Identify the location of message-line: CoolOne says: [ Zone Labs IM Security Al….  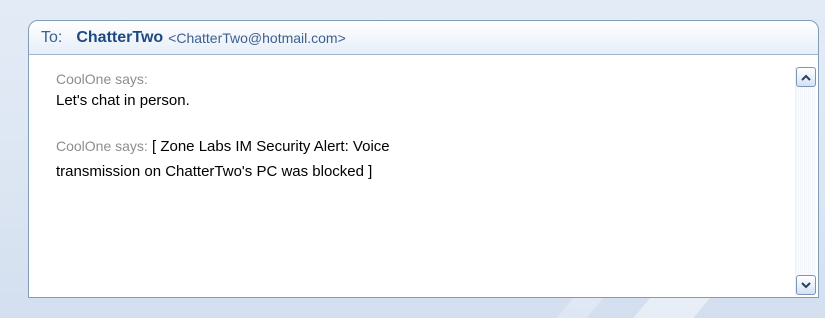
(417, 146).